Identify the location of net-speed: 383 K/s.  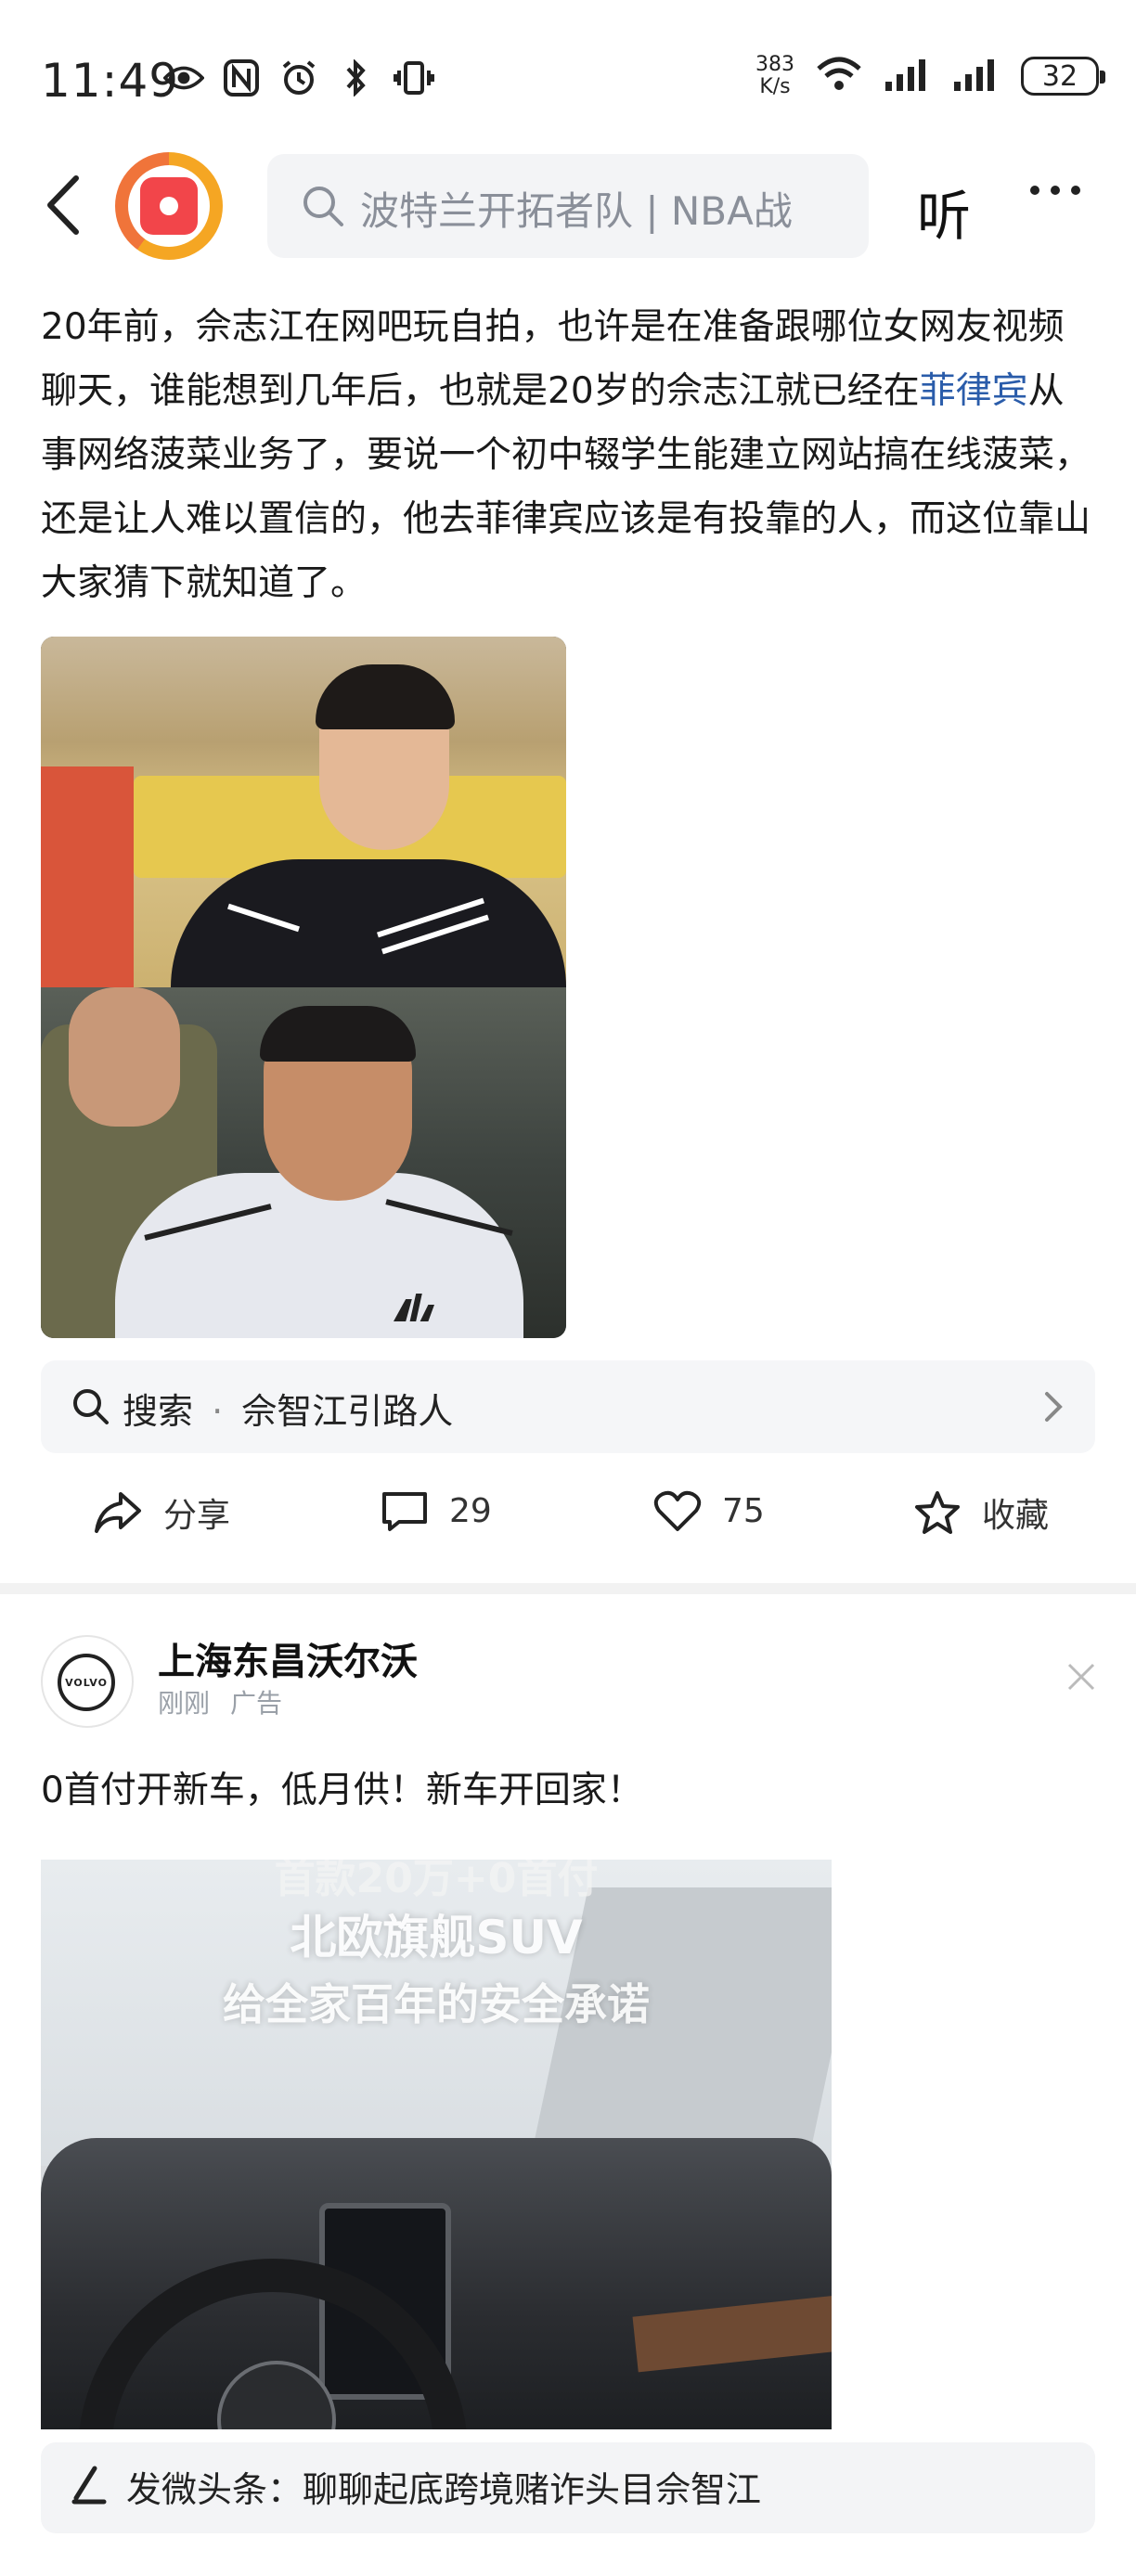
(774, 75).